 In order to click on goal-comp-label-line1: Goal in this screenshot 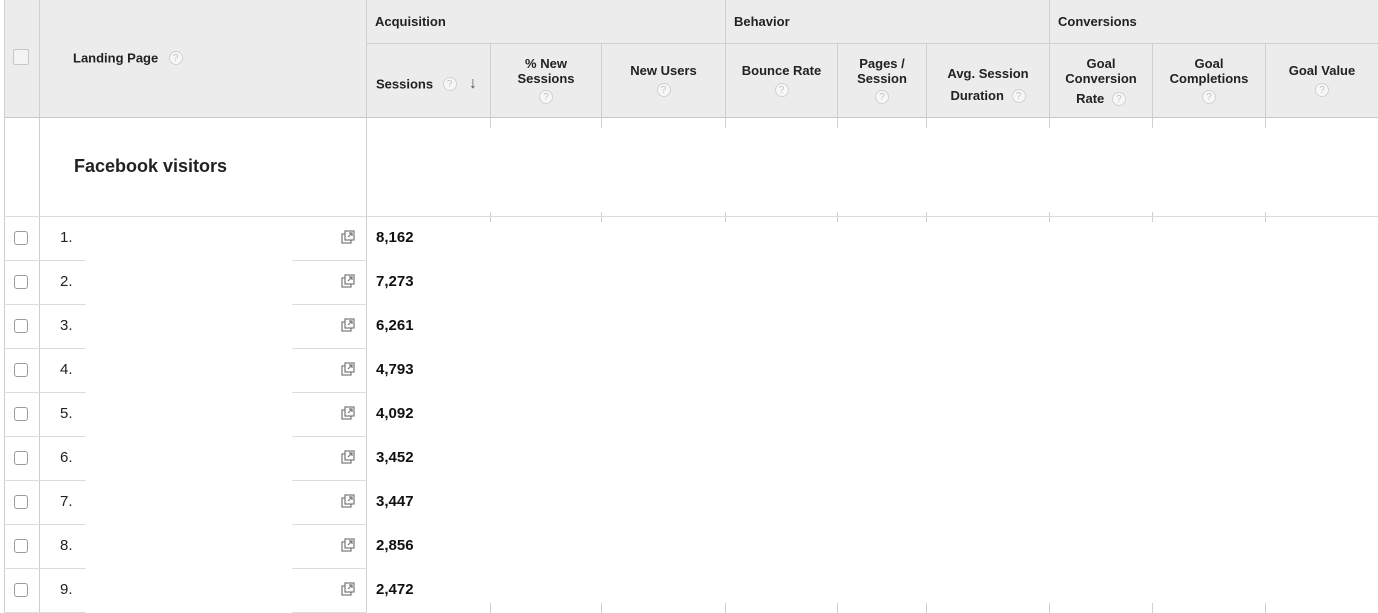, I will do `click(1209, 63)`.